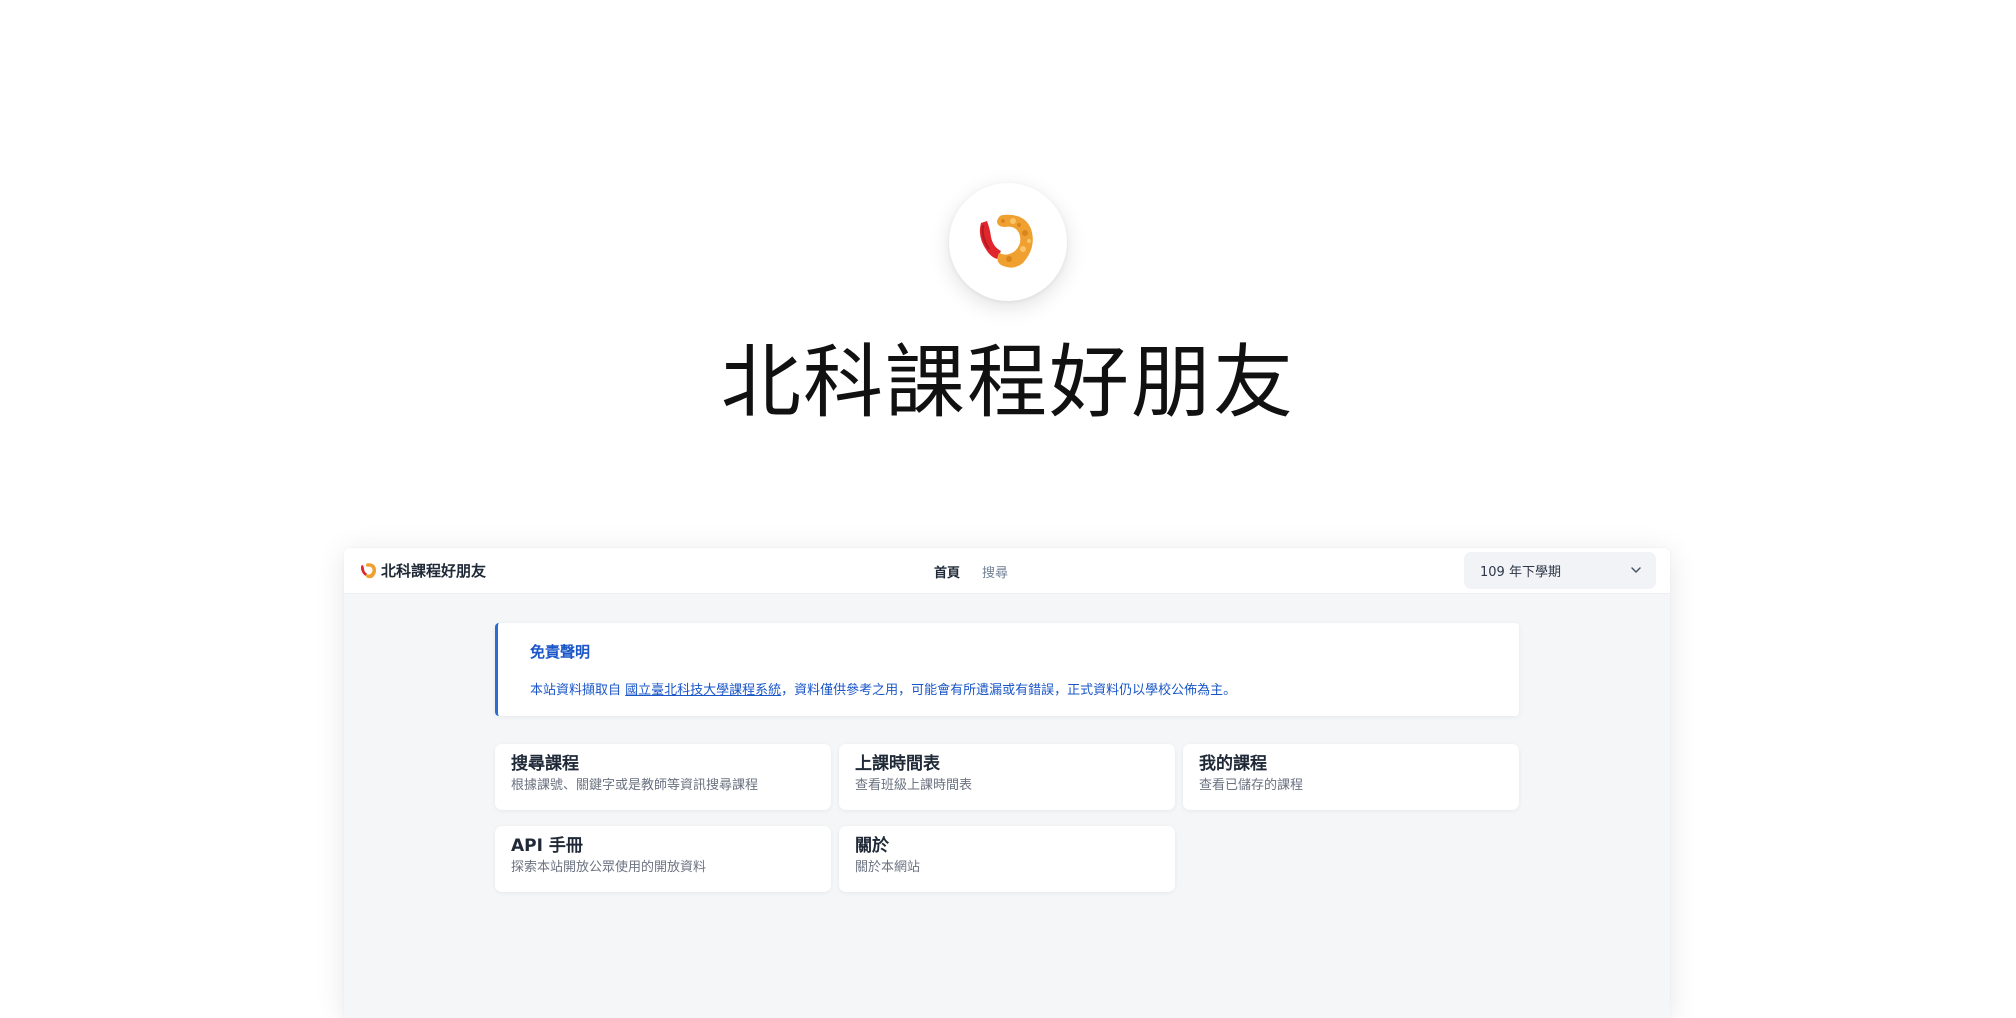 Image resolution: width=2016 pixels, height=1018 pixels. Describe the element at coordinates (1233, 764) in the screenshot. I see `card-title: 我的課程` at that location.